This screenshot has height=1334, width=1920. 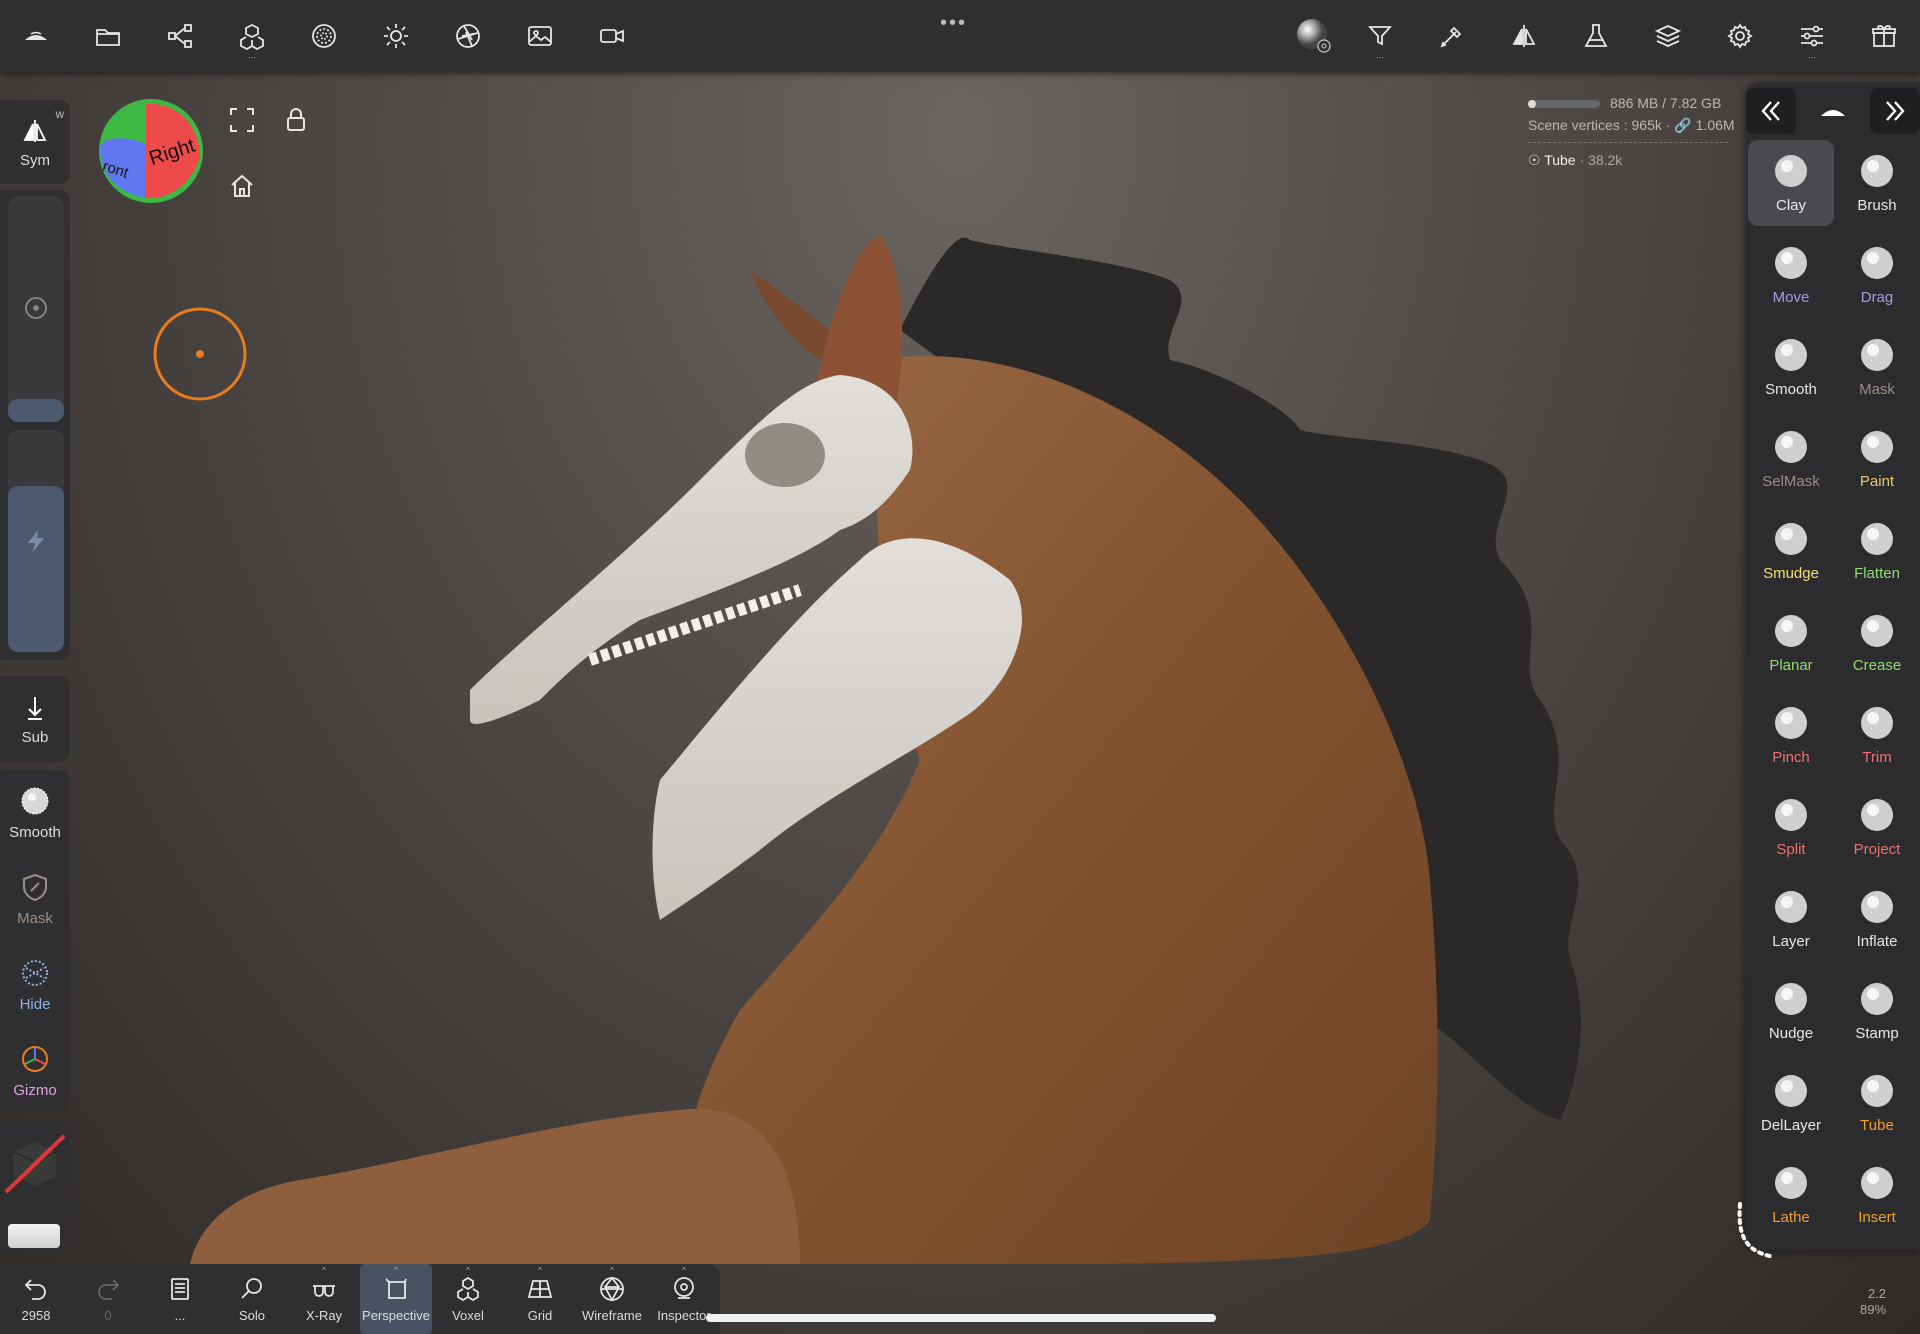 I want to click on crease-icon, so click(x=1877, y=630).